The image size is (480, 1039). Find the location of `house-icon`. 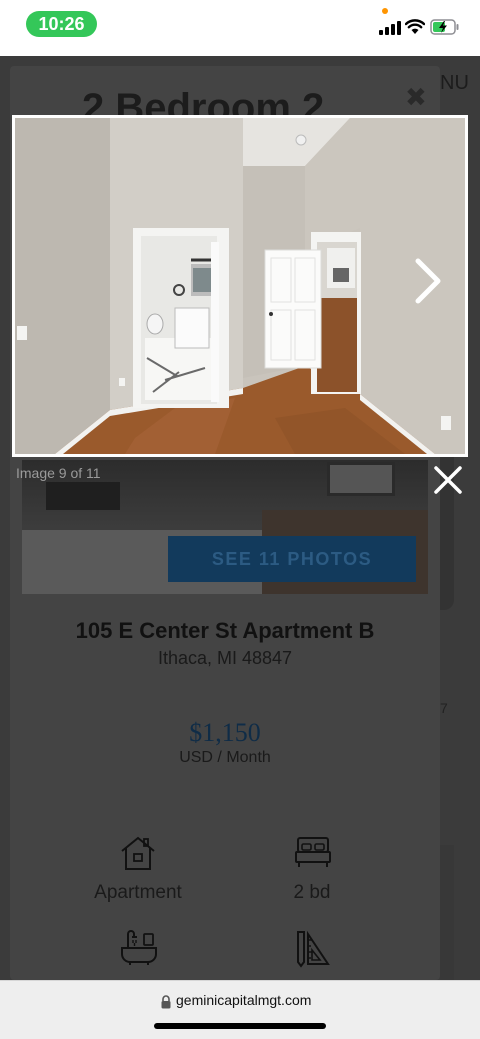

house-icon is located at coordinates (138, 853).